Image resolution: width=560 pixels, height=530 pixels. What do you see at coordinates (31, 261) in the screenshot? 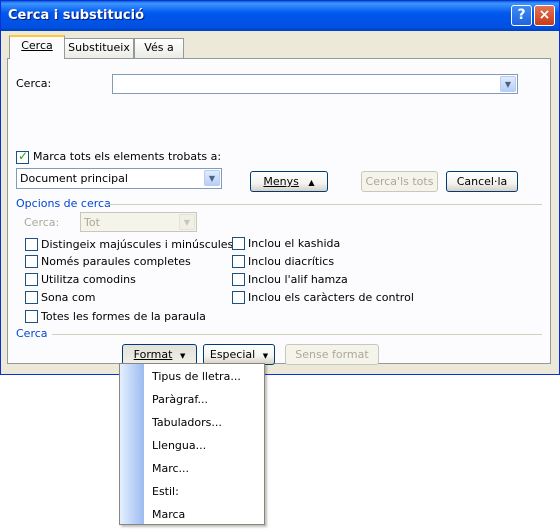
I see `whole-words-checkbox` at bounding box center [31, 261].